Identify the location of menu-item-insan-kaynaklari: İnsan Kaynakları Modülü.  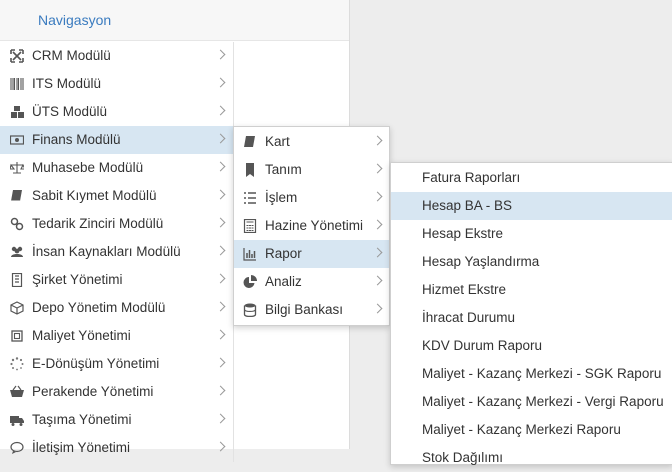
(116, 252).